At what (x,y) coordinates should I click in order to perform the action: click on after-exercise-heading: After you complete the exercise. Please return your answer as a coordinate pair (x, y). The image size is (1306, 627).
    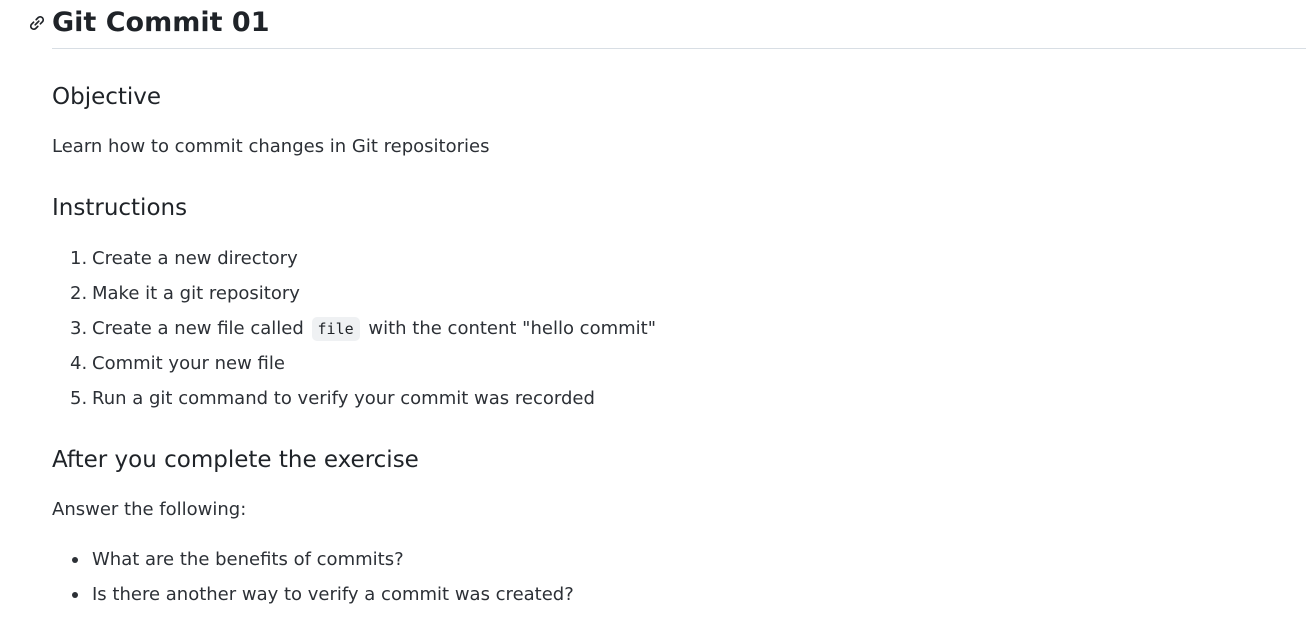
    Looking at the image, I should click on (235, 460).